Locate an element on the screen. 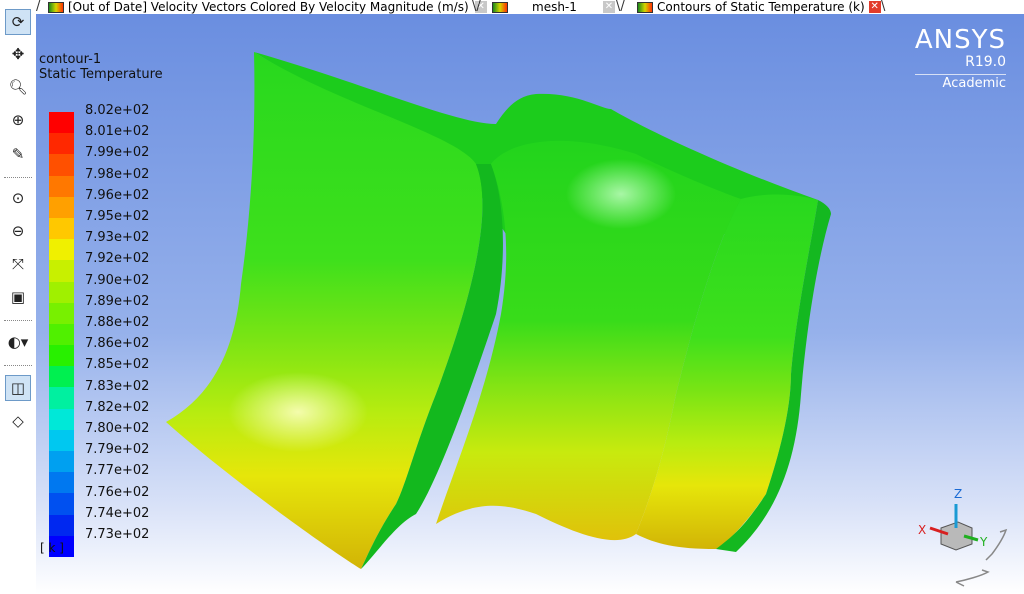 The image size is (1024, 594). legend-tick-label: 7.73e+02 is located at coordinates (117, 534).